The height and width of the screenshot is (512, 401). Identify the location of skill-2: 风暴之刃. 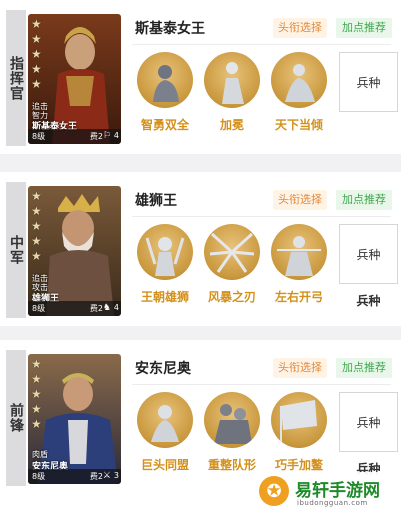
(232, 264).